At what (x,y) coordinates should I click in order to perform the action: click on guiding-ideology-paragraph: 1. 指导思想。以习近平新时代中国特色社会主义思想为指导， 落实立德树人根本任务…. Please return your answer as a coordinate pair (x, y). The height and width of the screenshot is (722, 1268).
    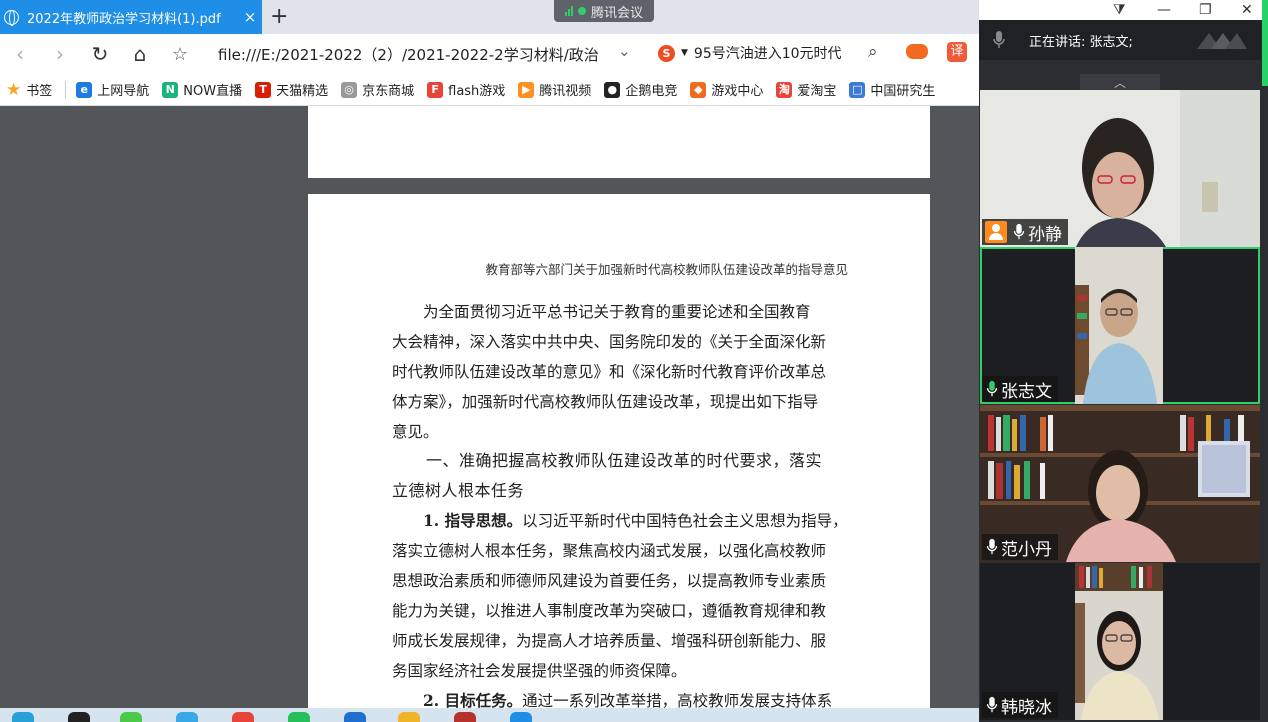
    Looking at the image, I should click on (620, 595).